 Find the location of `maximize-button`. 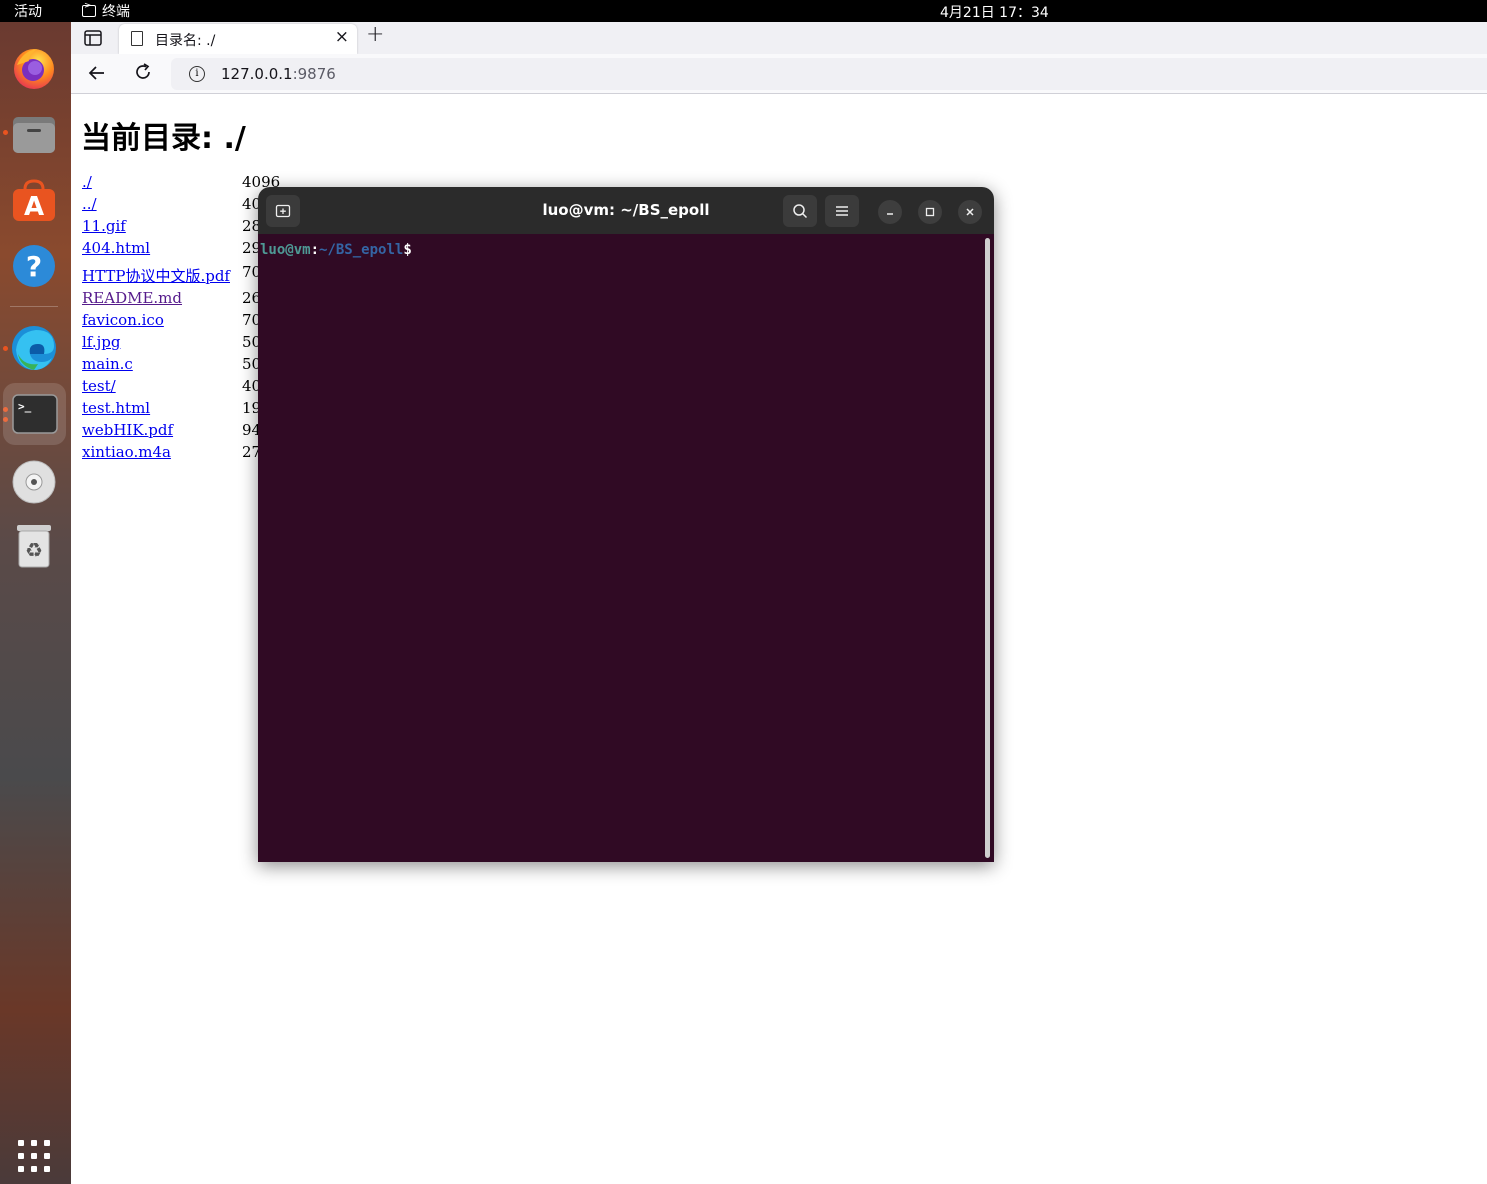

maximize-button is located at coordinates (930, 212).